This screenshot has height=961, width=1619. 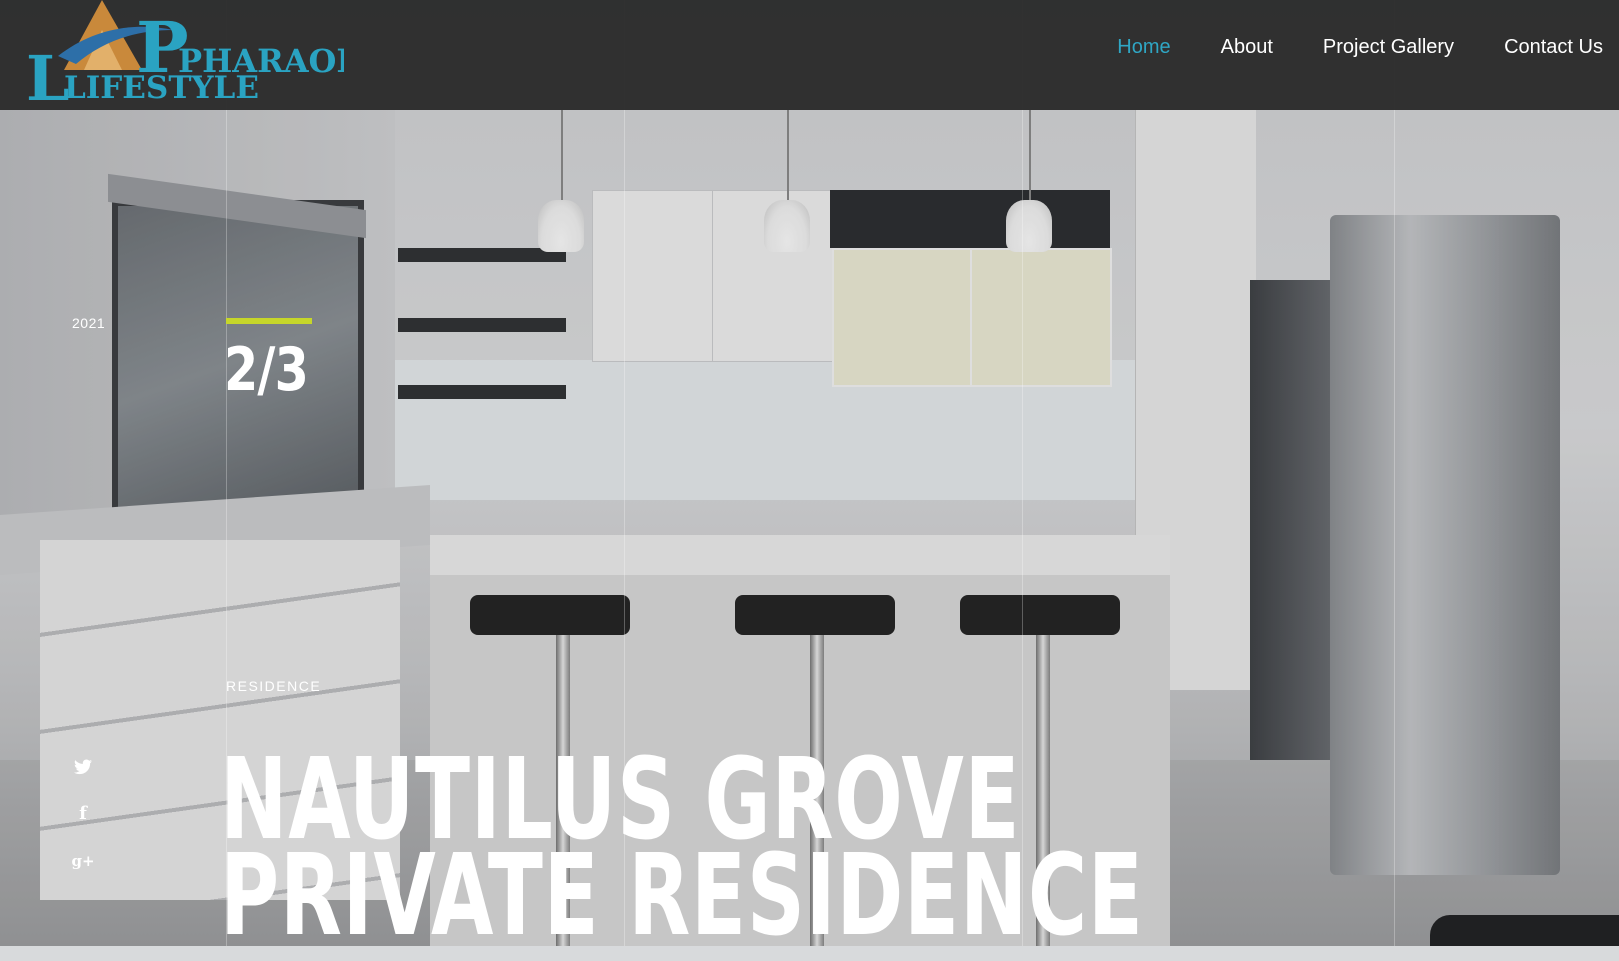 I want to click on logo-graphic: P PHARAOHS L LIFESTYLE, so click(x=208, y=57).